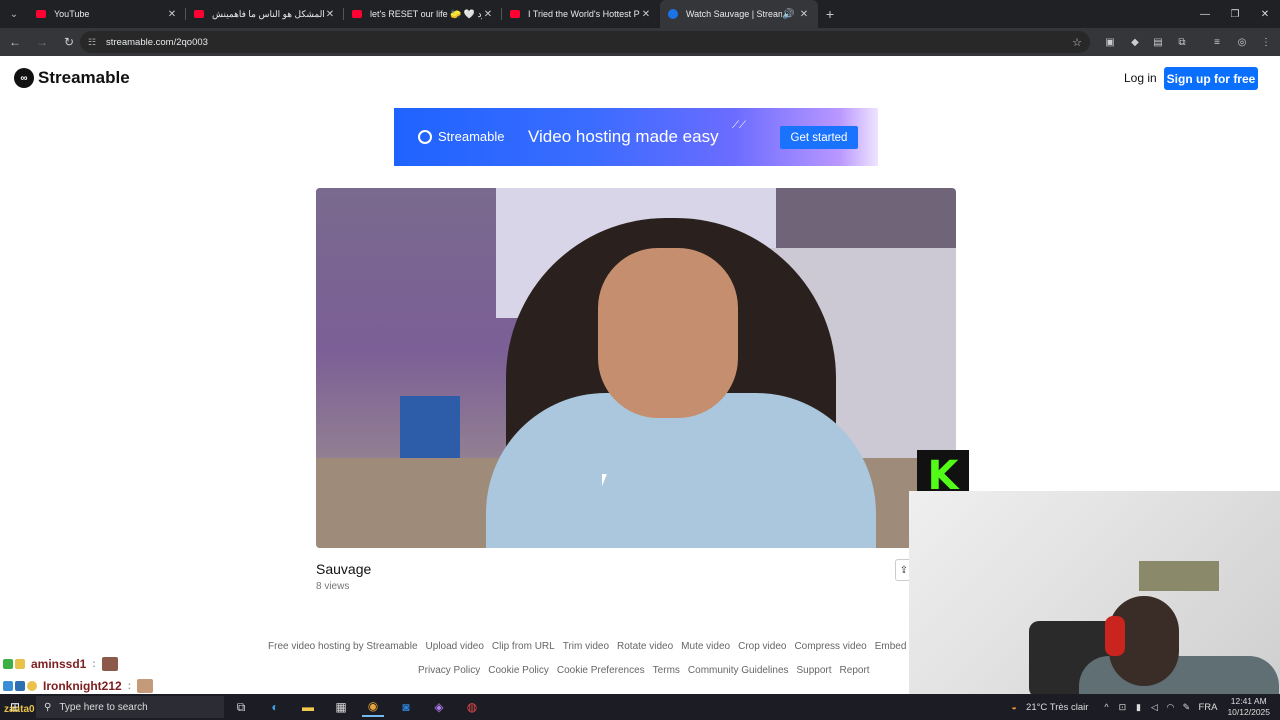 This screenshot has width=1280, height=720. I want to click on footer-link: Mute video, so click(705, 646).